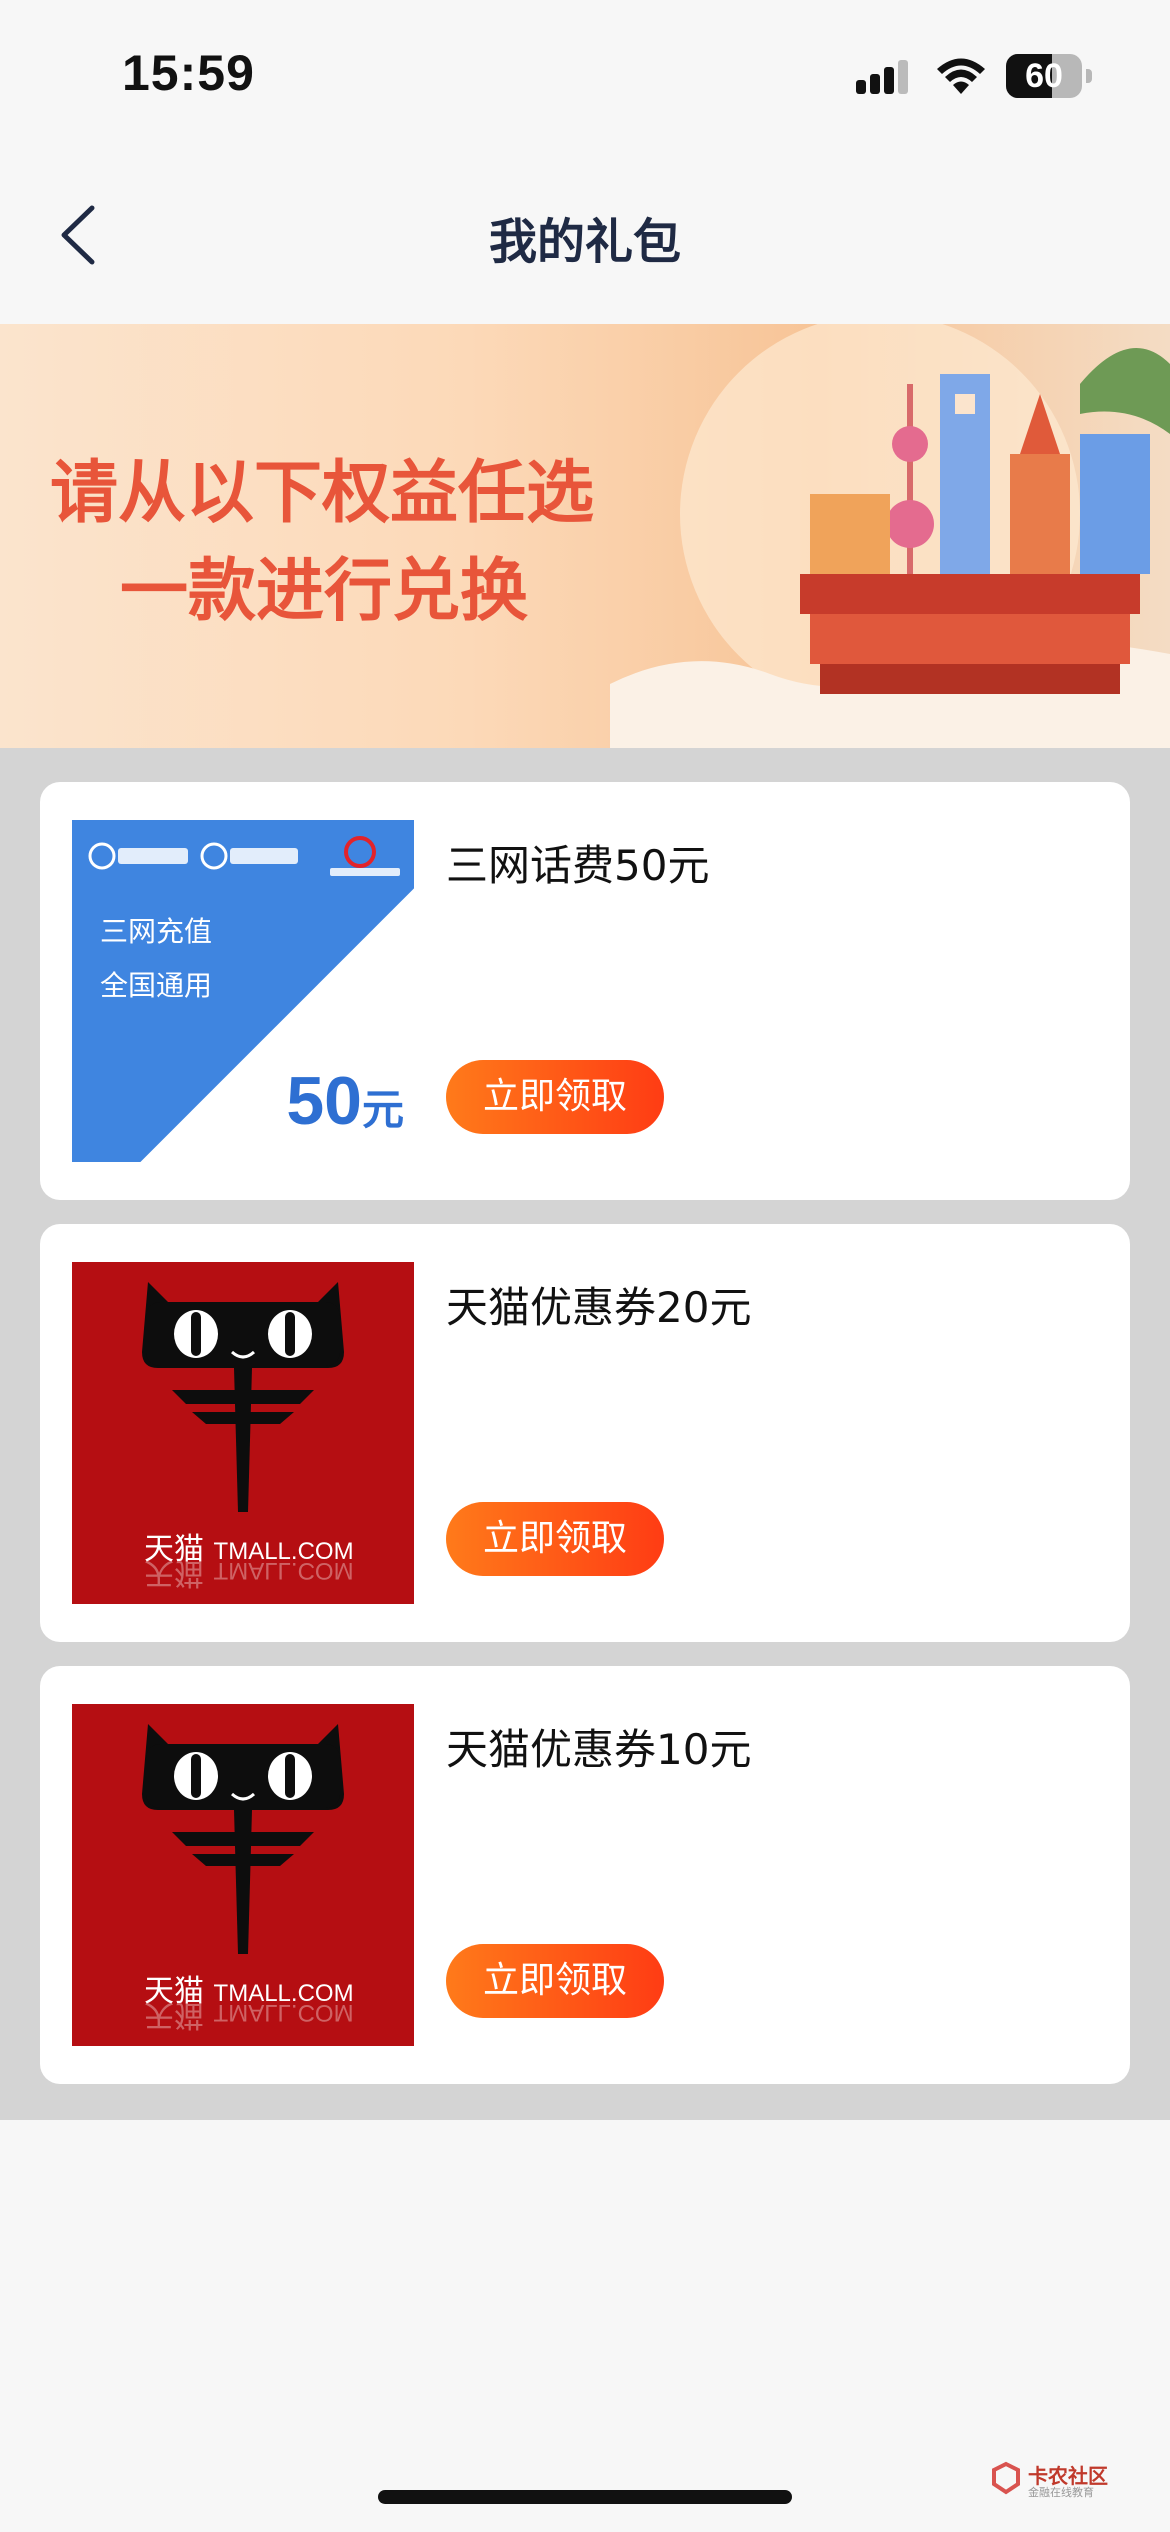 The image size is (1170, 2532). Describe the element at coordinates (578, 865) in the screenshot. I see `gift-title: 三网话费50元` at that location.